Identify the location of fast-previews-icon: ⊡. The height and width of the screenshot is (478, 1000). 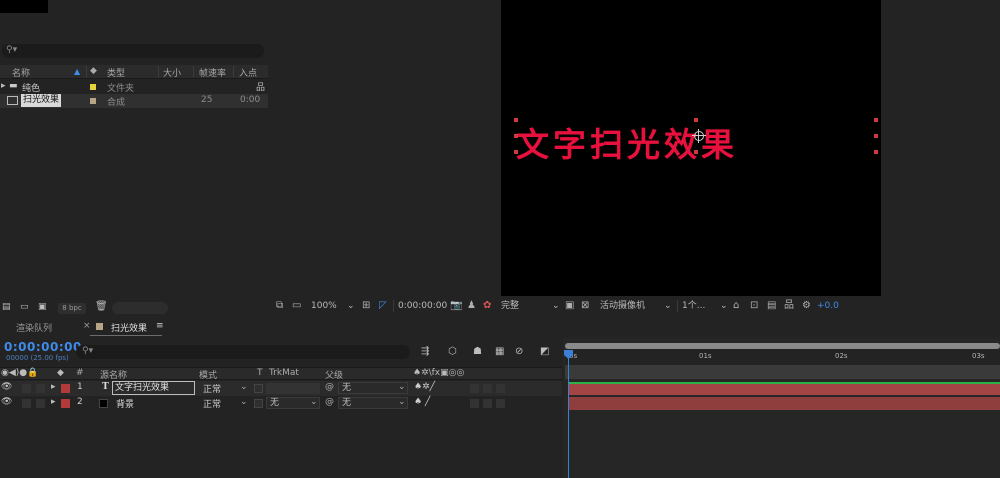
(754, 306).